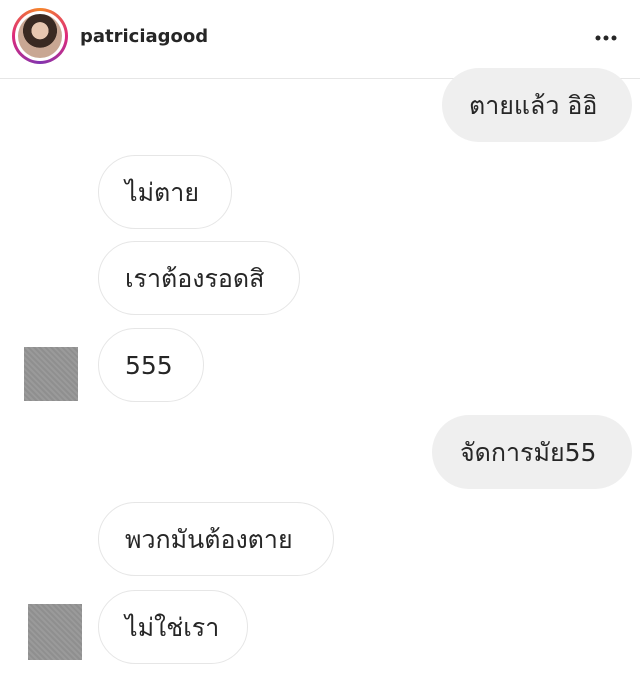  What do you see at coordinates (533, 105) in the screenshot?
I see `message-text: ตายแล้ว อิอิ` at bounding box center [533, 105].